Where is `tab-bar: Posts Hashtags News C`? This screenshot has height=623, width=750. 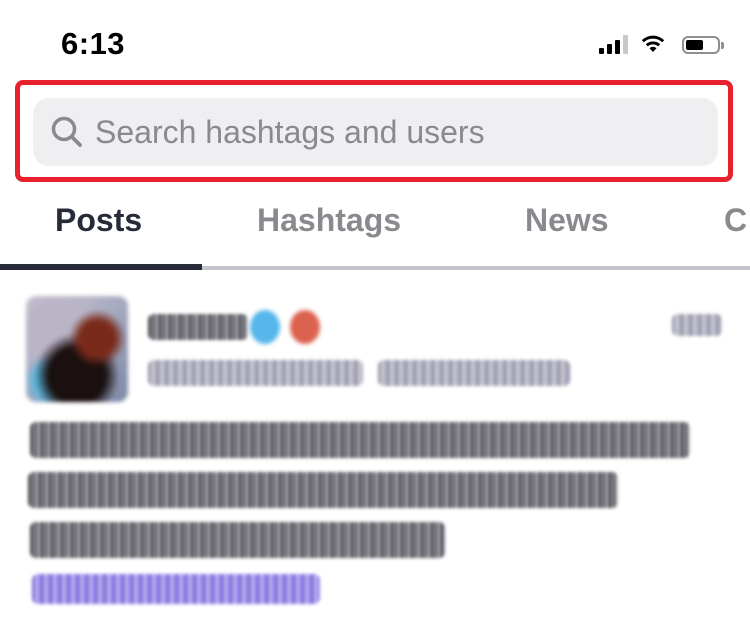
tab-bar: Posts Hashtags News C is located at coordinates (375, 234).